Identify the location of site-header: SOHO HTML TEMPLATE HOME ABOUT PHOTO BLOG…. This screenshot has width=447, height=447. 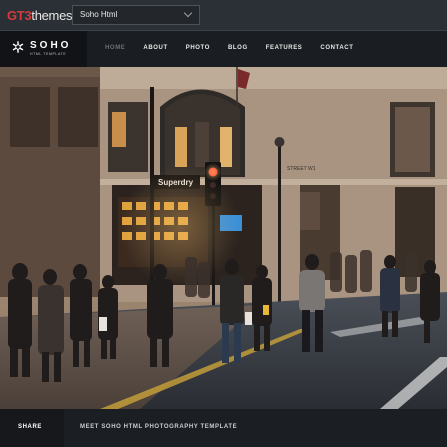
(223, 49).